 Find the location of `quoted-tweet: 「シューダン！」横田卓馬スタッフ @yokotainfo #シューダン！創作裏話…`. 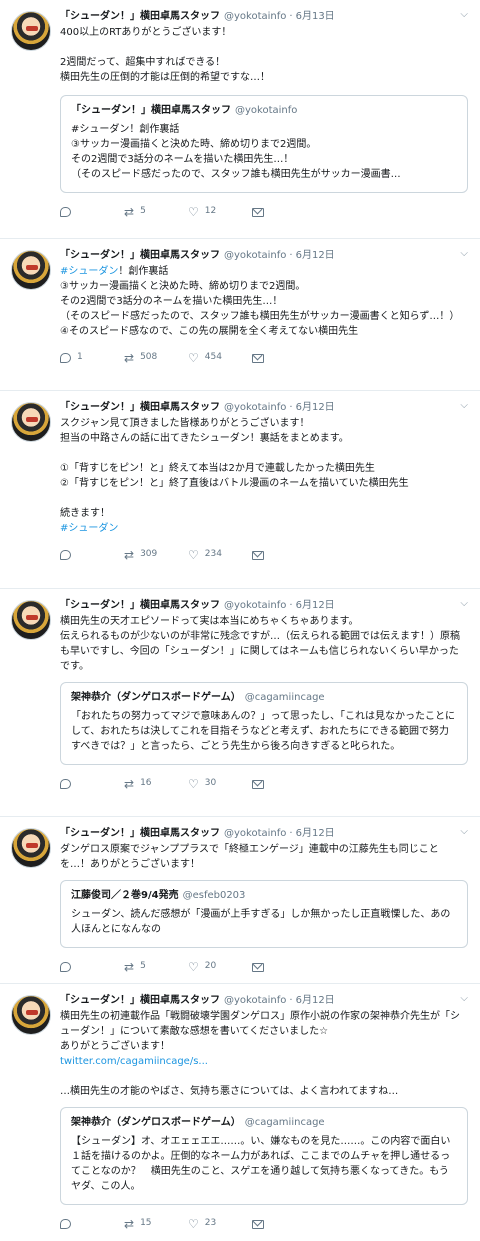

quoted-tweet: 「シューダン！」横田卓馬スタッフ @yokotainfo #シューダン！創作裏話… is located at coordinates (264, 144).